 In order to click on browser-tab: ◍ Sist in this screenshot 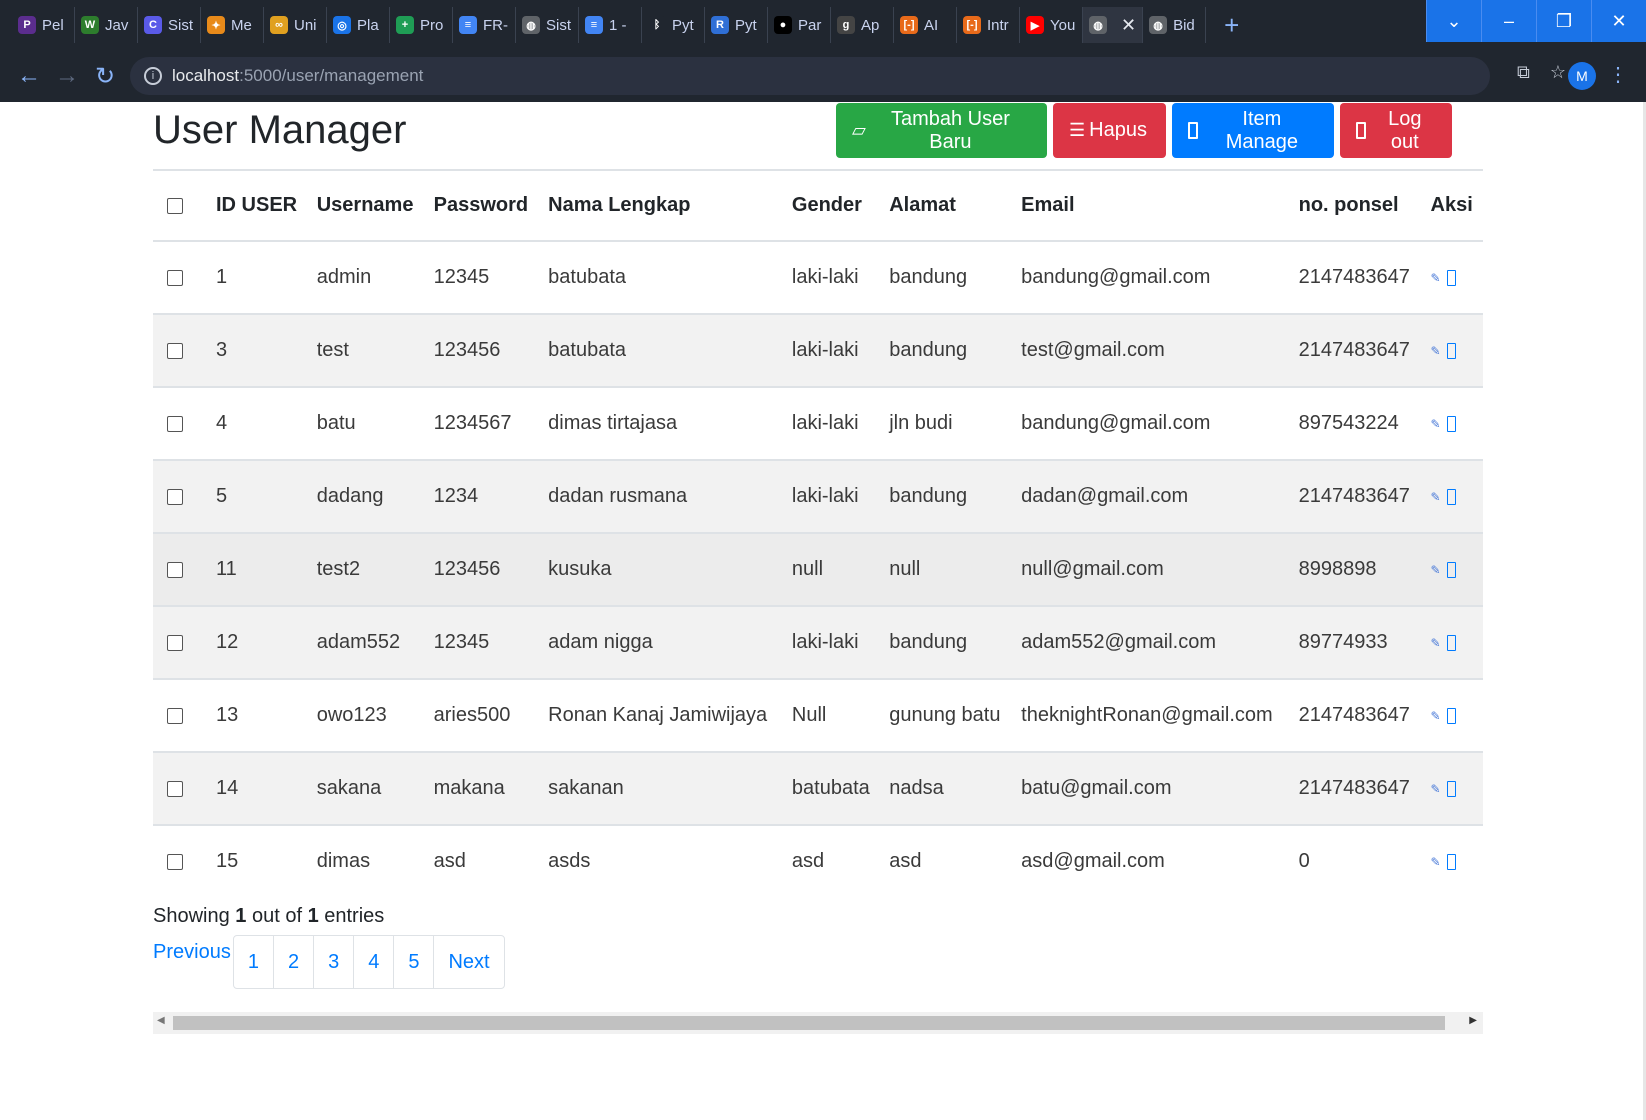, I will do `click(547, 25)`.